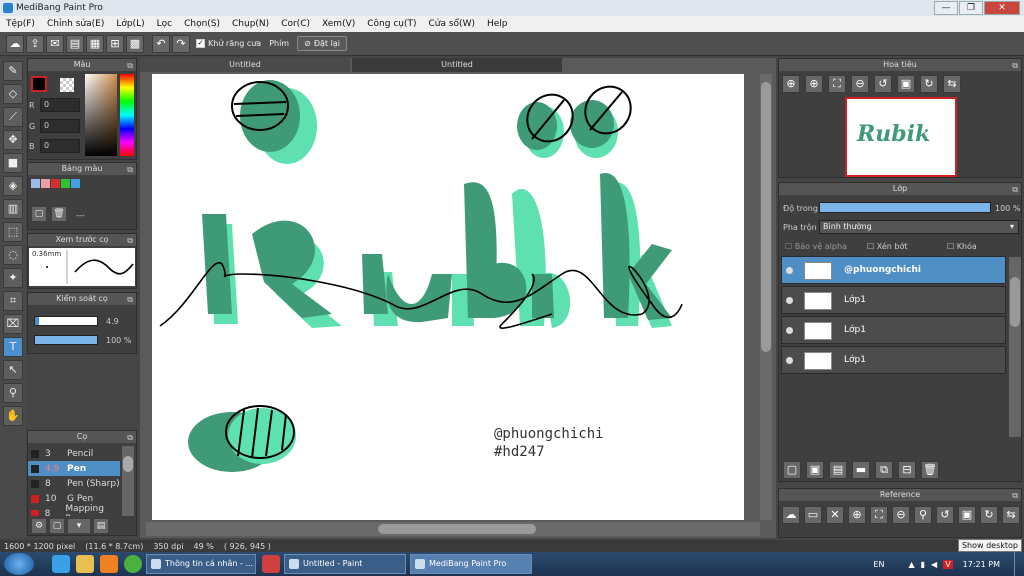 The width and height of the screenshot is (1024, 576). I want to click on chat-icon: ✉, so click(55, 43).